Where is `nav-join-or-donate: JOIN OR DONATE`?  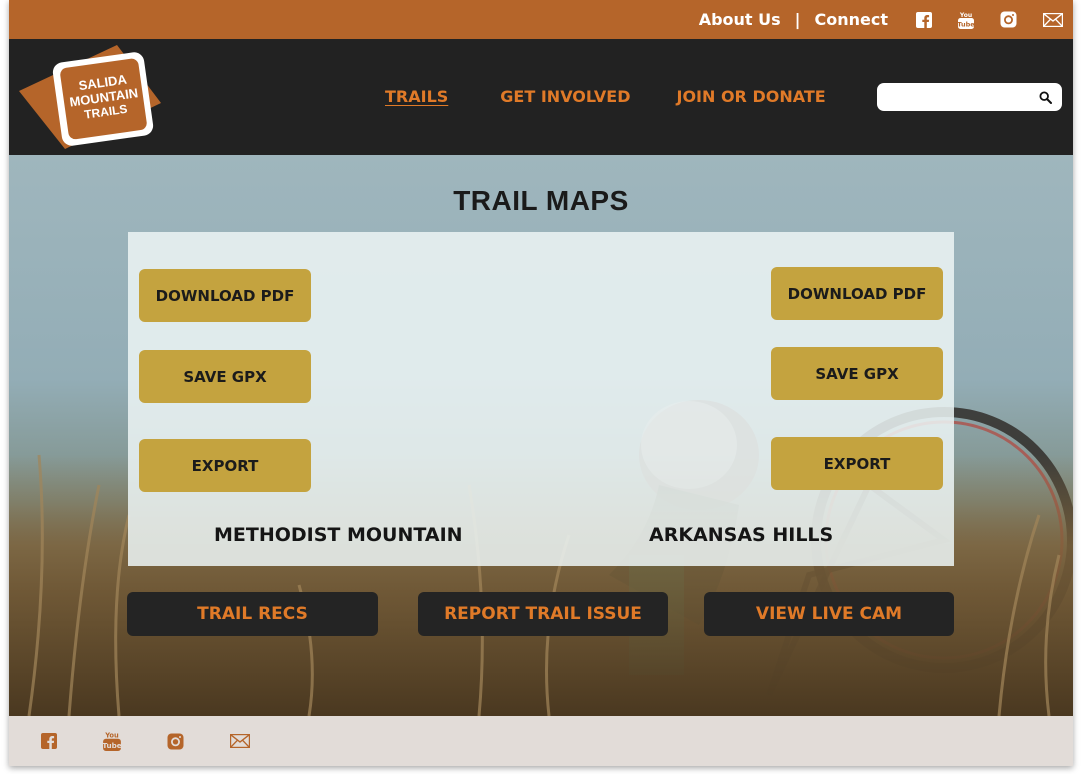 nav-join-or-donate: JOIN OR DONATE is located at coordinates (750, 96).